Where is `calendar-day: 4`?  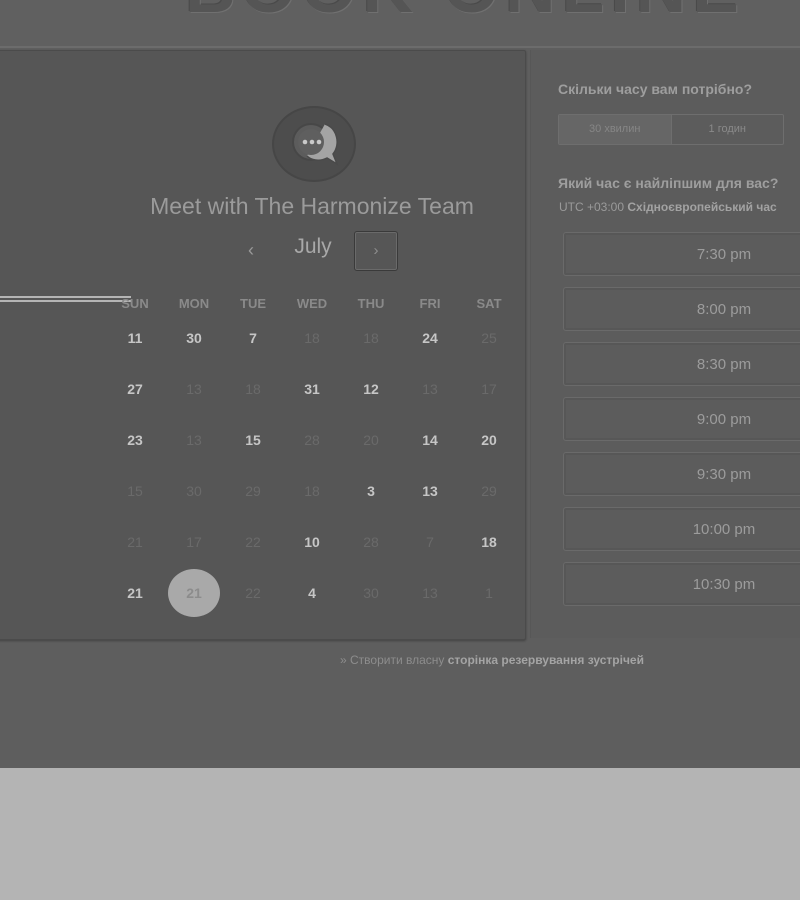
calendar-day: 4 is located at coordinates (312, 593).